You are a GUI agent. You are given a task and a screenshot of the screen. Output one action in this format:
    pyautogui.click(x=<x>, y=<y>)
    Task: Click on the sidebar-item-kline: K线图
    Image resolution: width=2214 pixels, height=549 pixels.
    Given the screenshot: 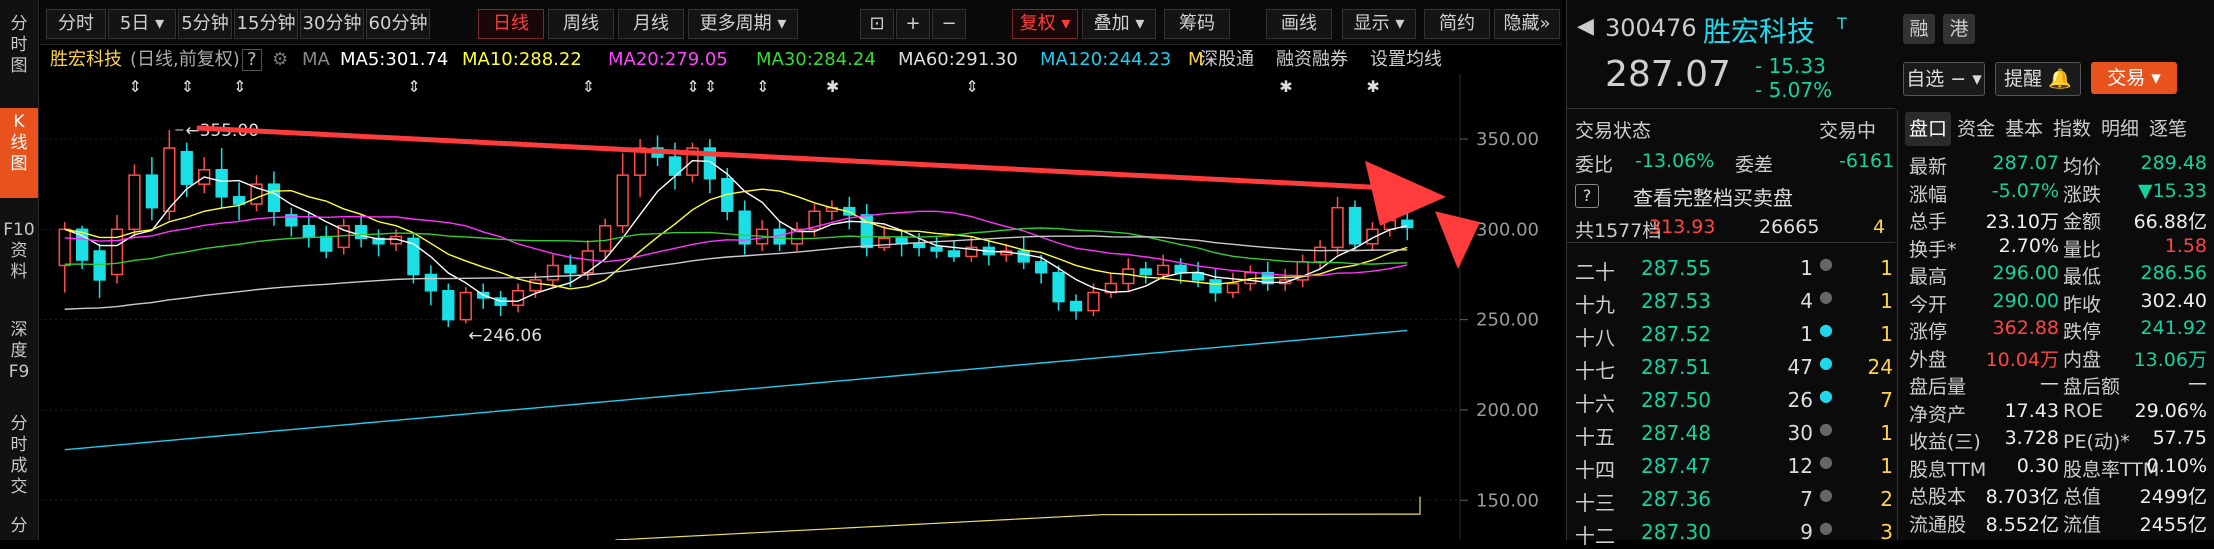 What is the action you would take?
    pyautogui.click(x=19, y=153)
    